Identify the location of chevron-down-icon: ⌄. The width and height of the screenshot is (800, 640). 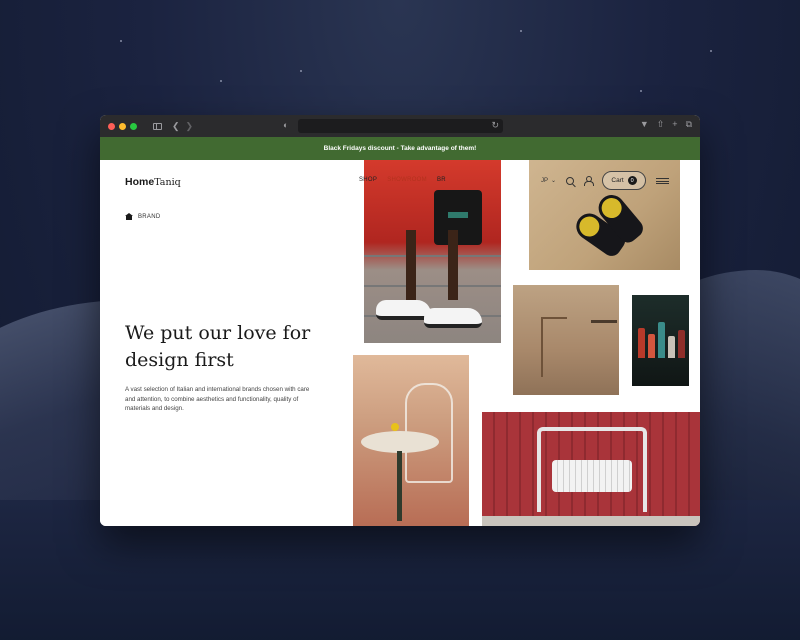
(554, 181).